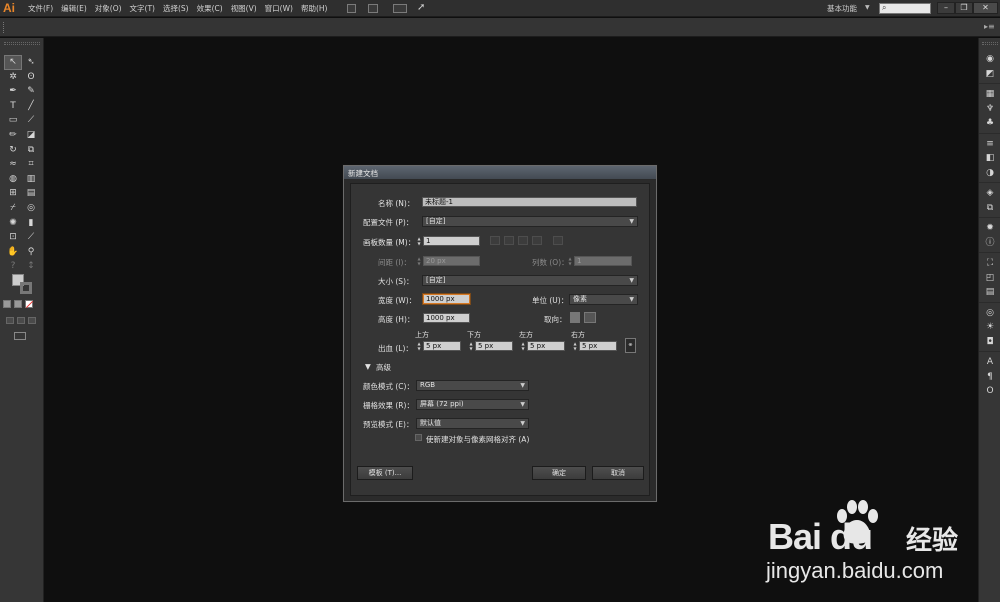 The height and width of the screenshot is (602, 1000). Describe the element at coordinates (419, 241) in the screenshot. I see `artboards-stepper: ▲ ▼` at that location.